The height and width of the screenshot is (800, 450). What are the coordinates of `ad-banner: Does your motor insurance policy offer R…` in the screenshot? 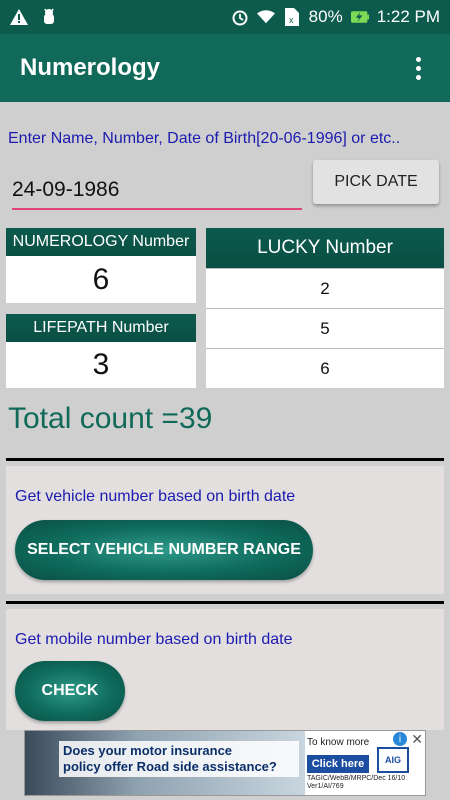 It's located at (225, 763).